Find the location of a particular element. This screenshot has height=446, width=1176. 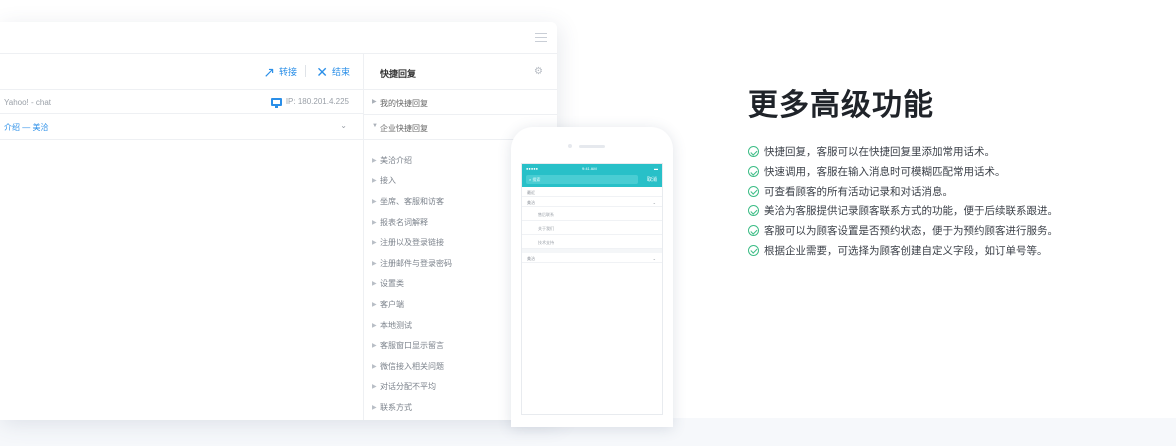

phone-section-label: 关于我们 is located at coordinates (546, 228).